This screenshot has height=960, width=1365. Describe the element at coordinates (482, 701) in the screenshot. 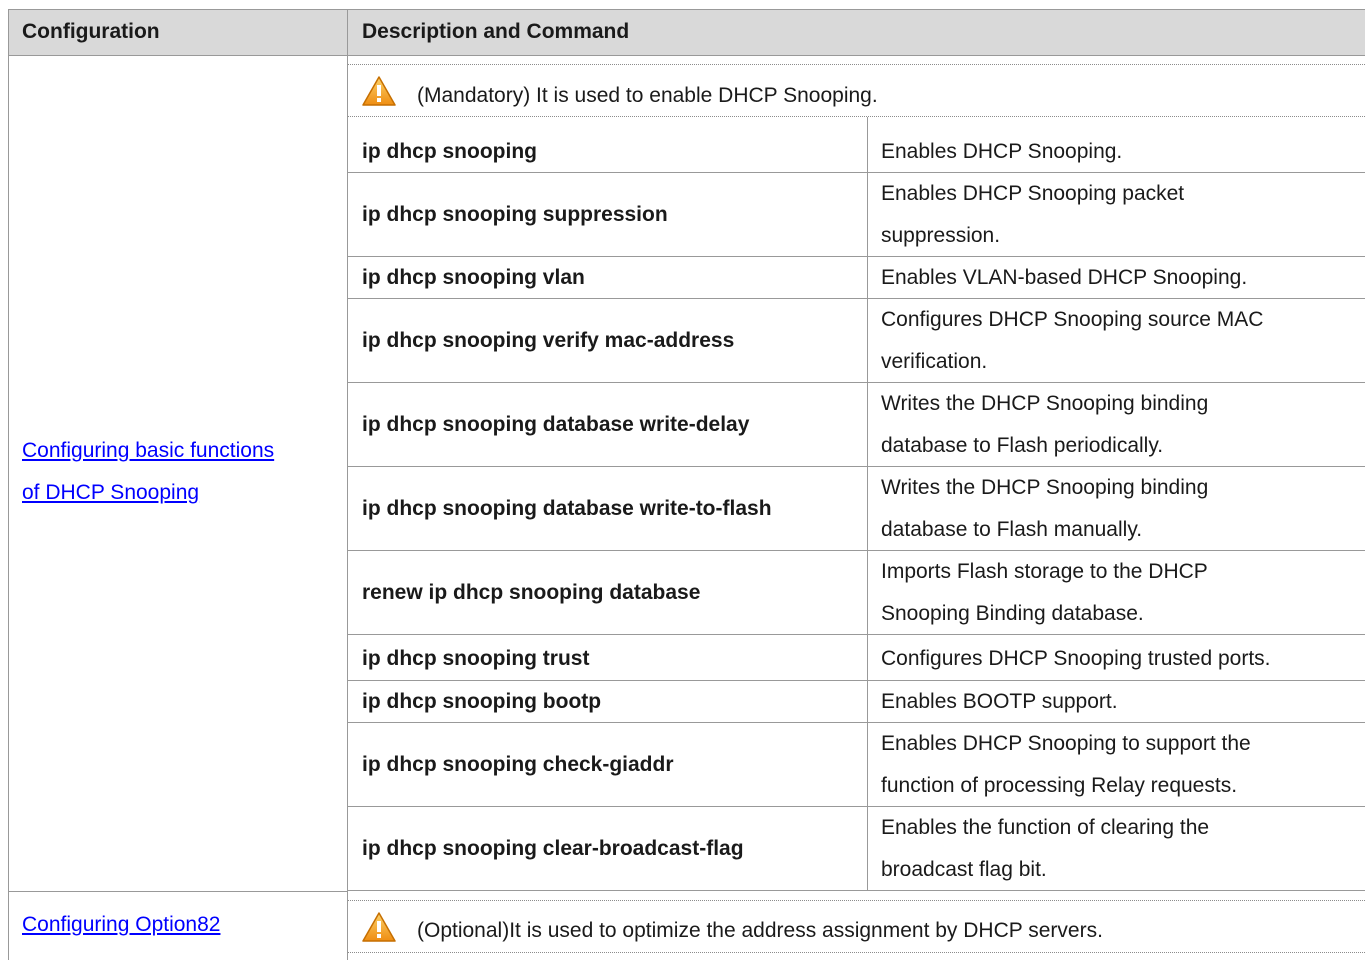

I see `command-cell: ip dhcp snooping bootp` at that location.